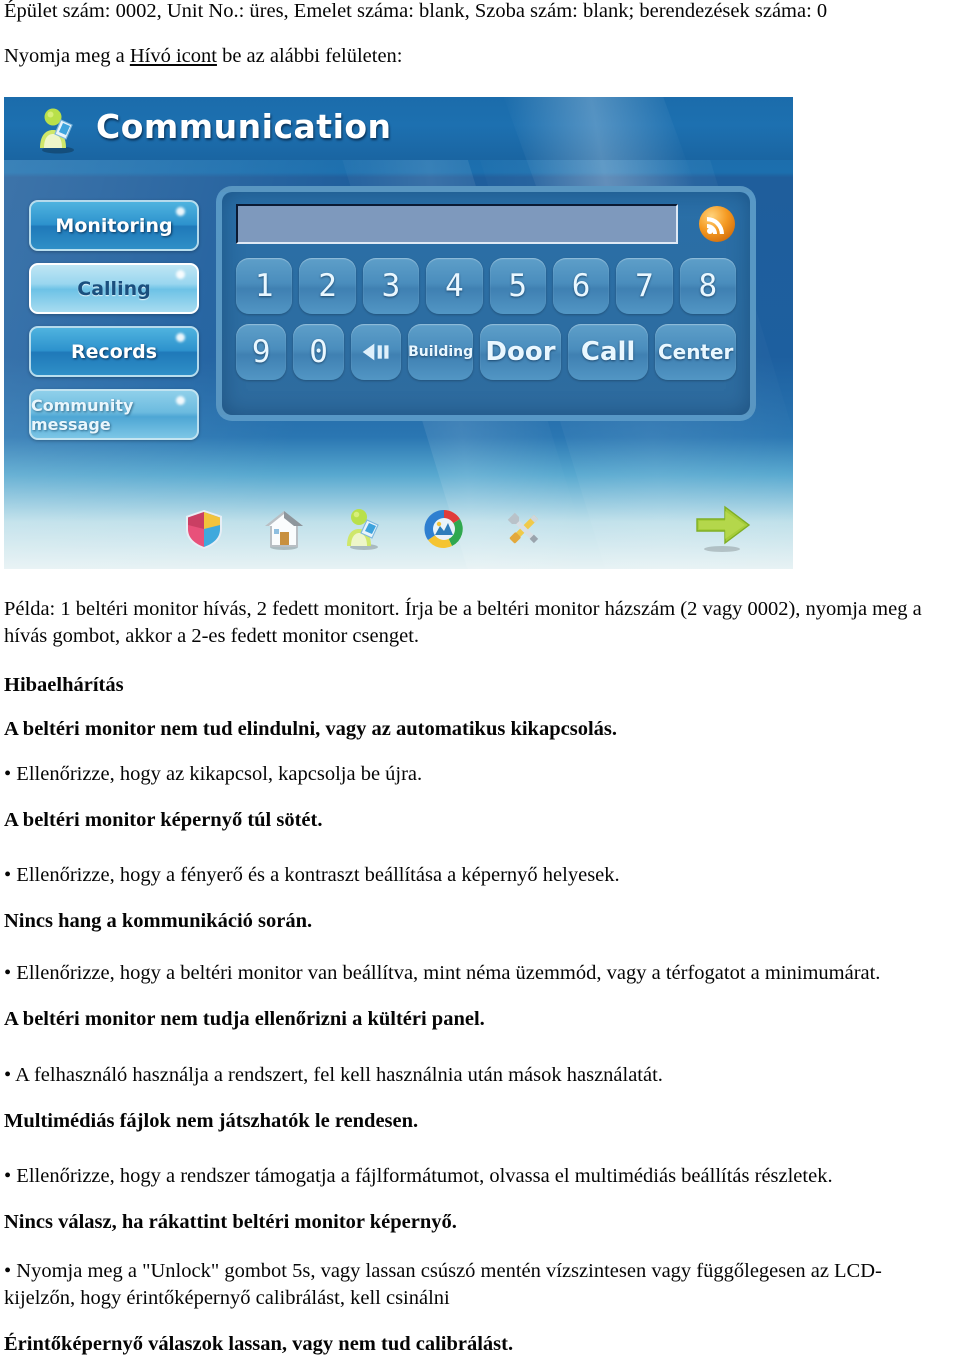 This screenshot has height=1363, width=960. I want to click on menu-item-community-message-label: Community message, so click(82, 414).